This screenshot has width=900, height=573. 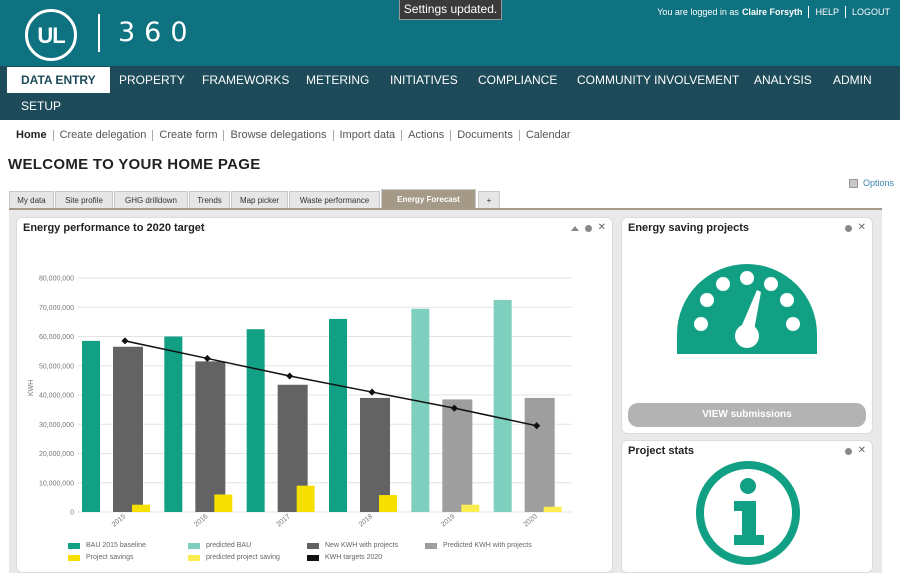 I want to click on y-tick-label: 30,000,000, so click(x=56, y=425).